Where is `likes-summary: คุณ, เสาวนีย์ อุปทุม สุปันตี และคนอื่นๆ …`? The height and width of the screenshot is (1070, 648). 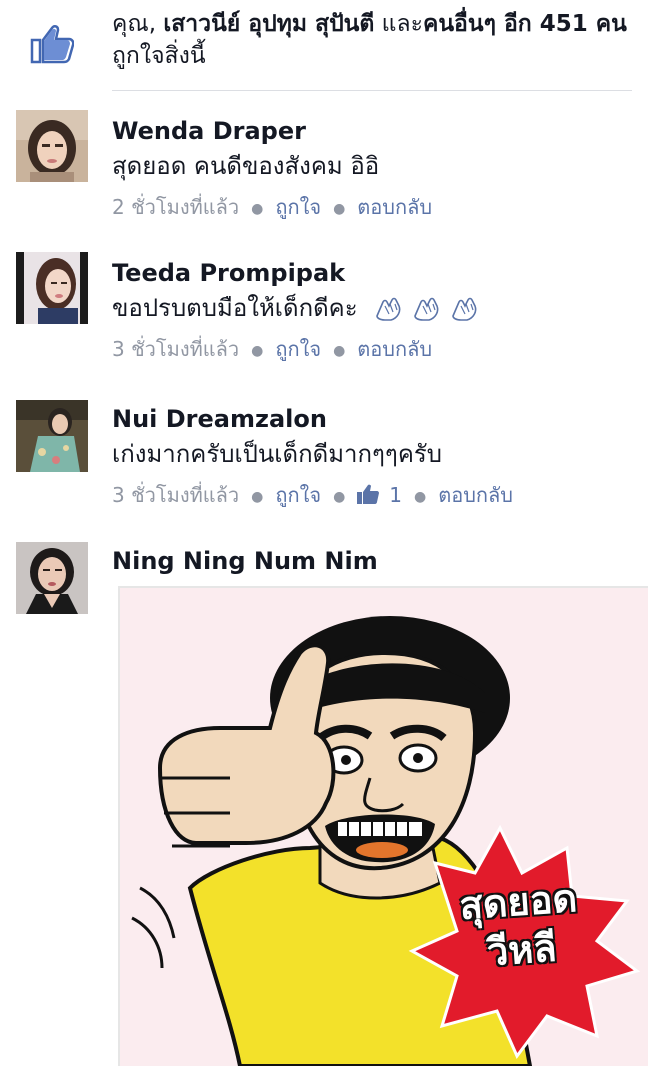
likes-summary: คุณ, เสาวนีย์ อุปทุม สุปันตี และคนอื่นๆ … is located at coordinates (324, 46).